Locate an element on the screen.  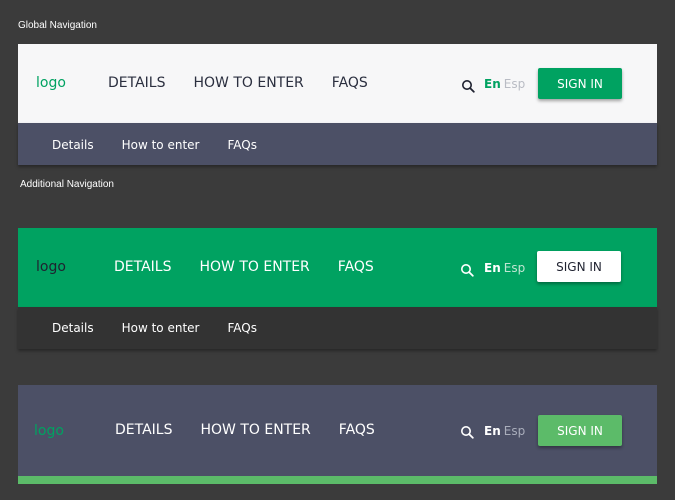
caption-additional-navigation: Additional Navigation is located at coordinates (67, 184).